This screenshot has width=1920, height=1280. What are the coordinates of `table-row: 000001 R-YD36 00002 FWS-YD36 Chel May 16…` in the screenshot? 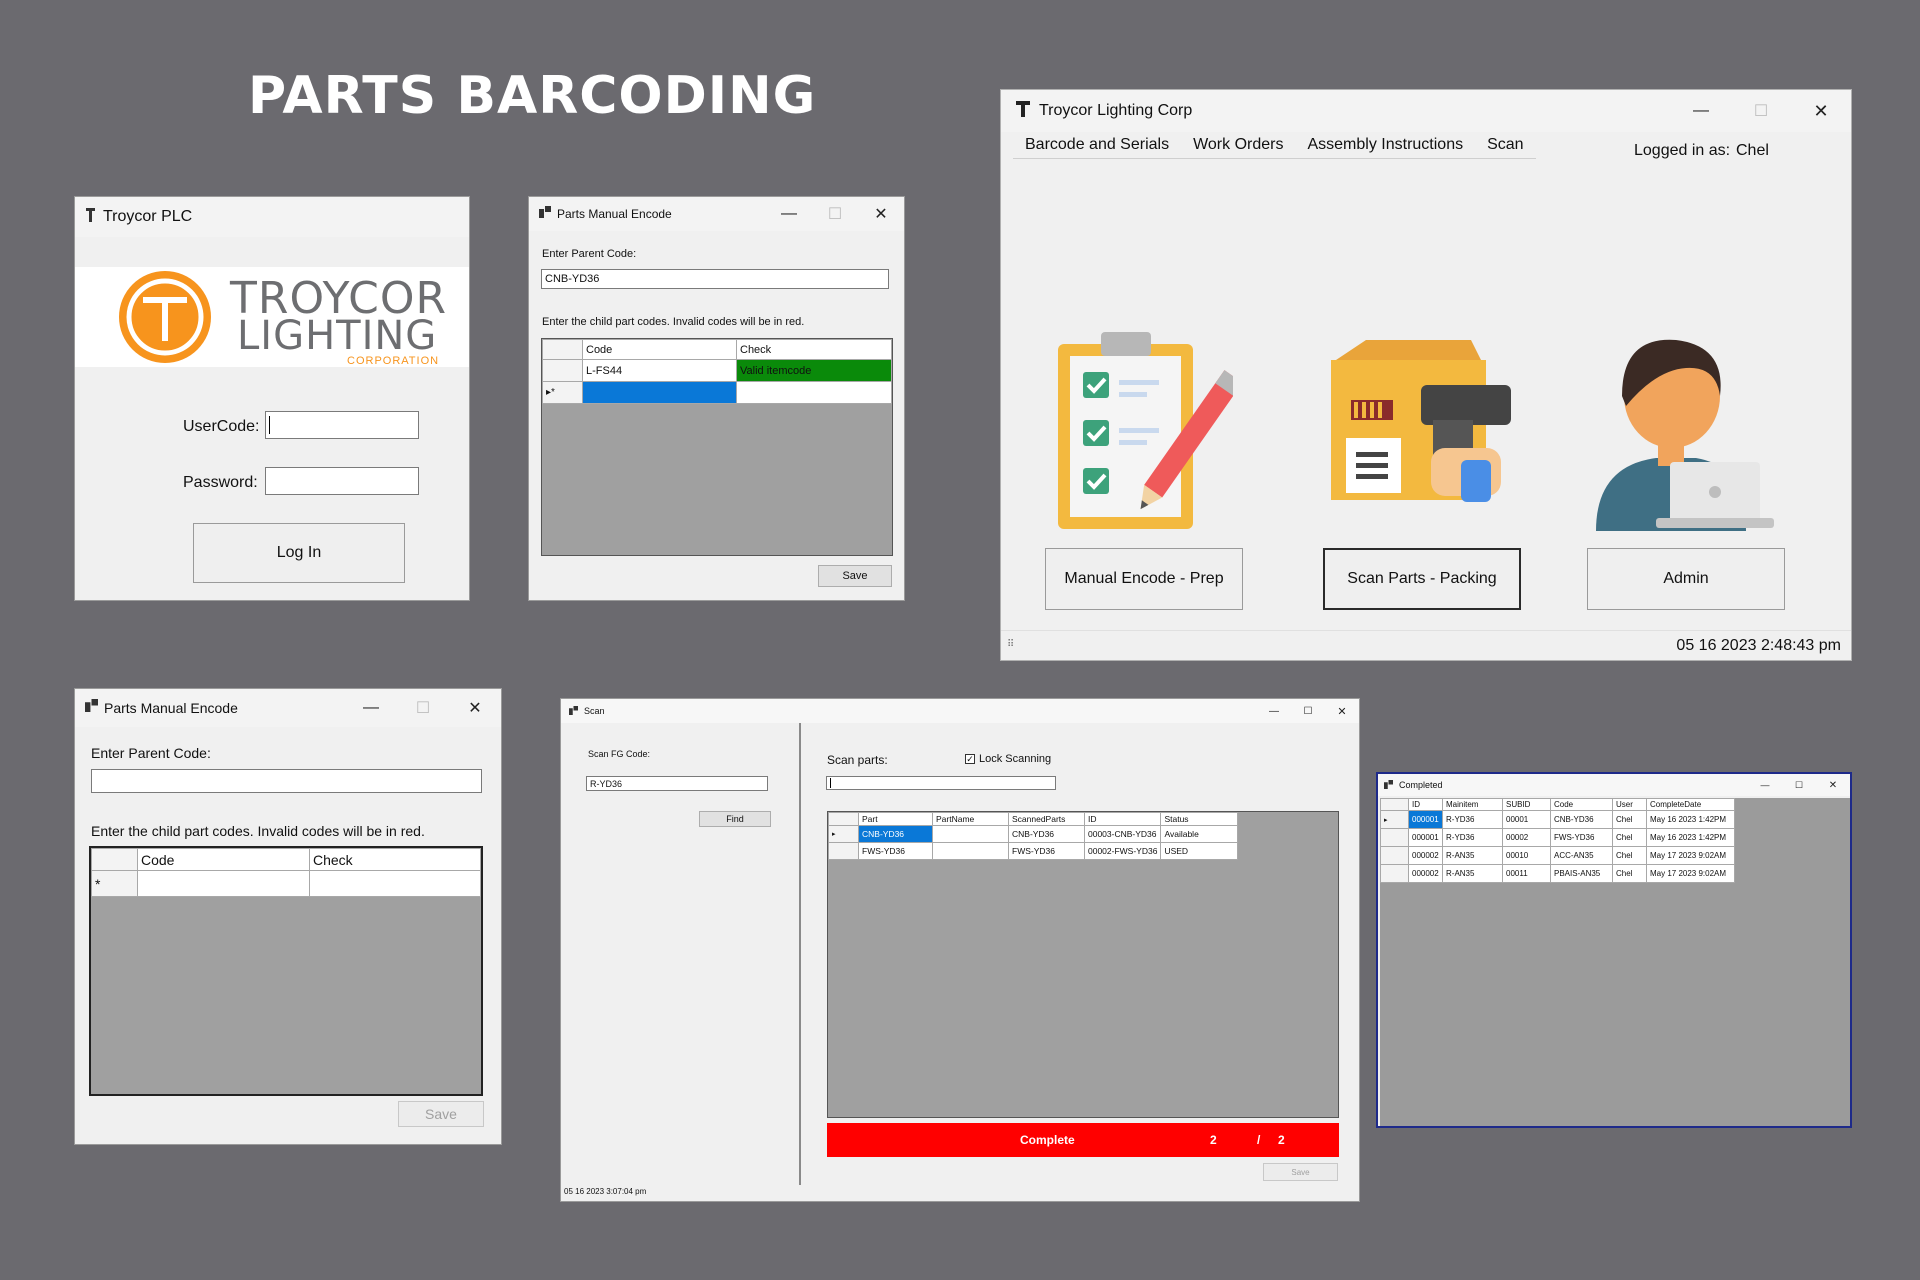 It's located at (1557, 837).